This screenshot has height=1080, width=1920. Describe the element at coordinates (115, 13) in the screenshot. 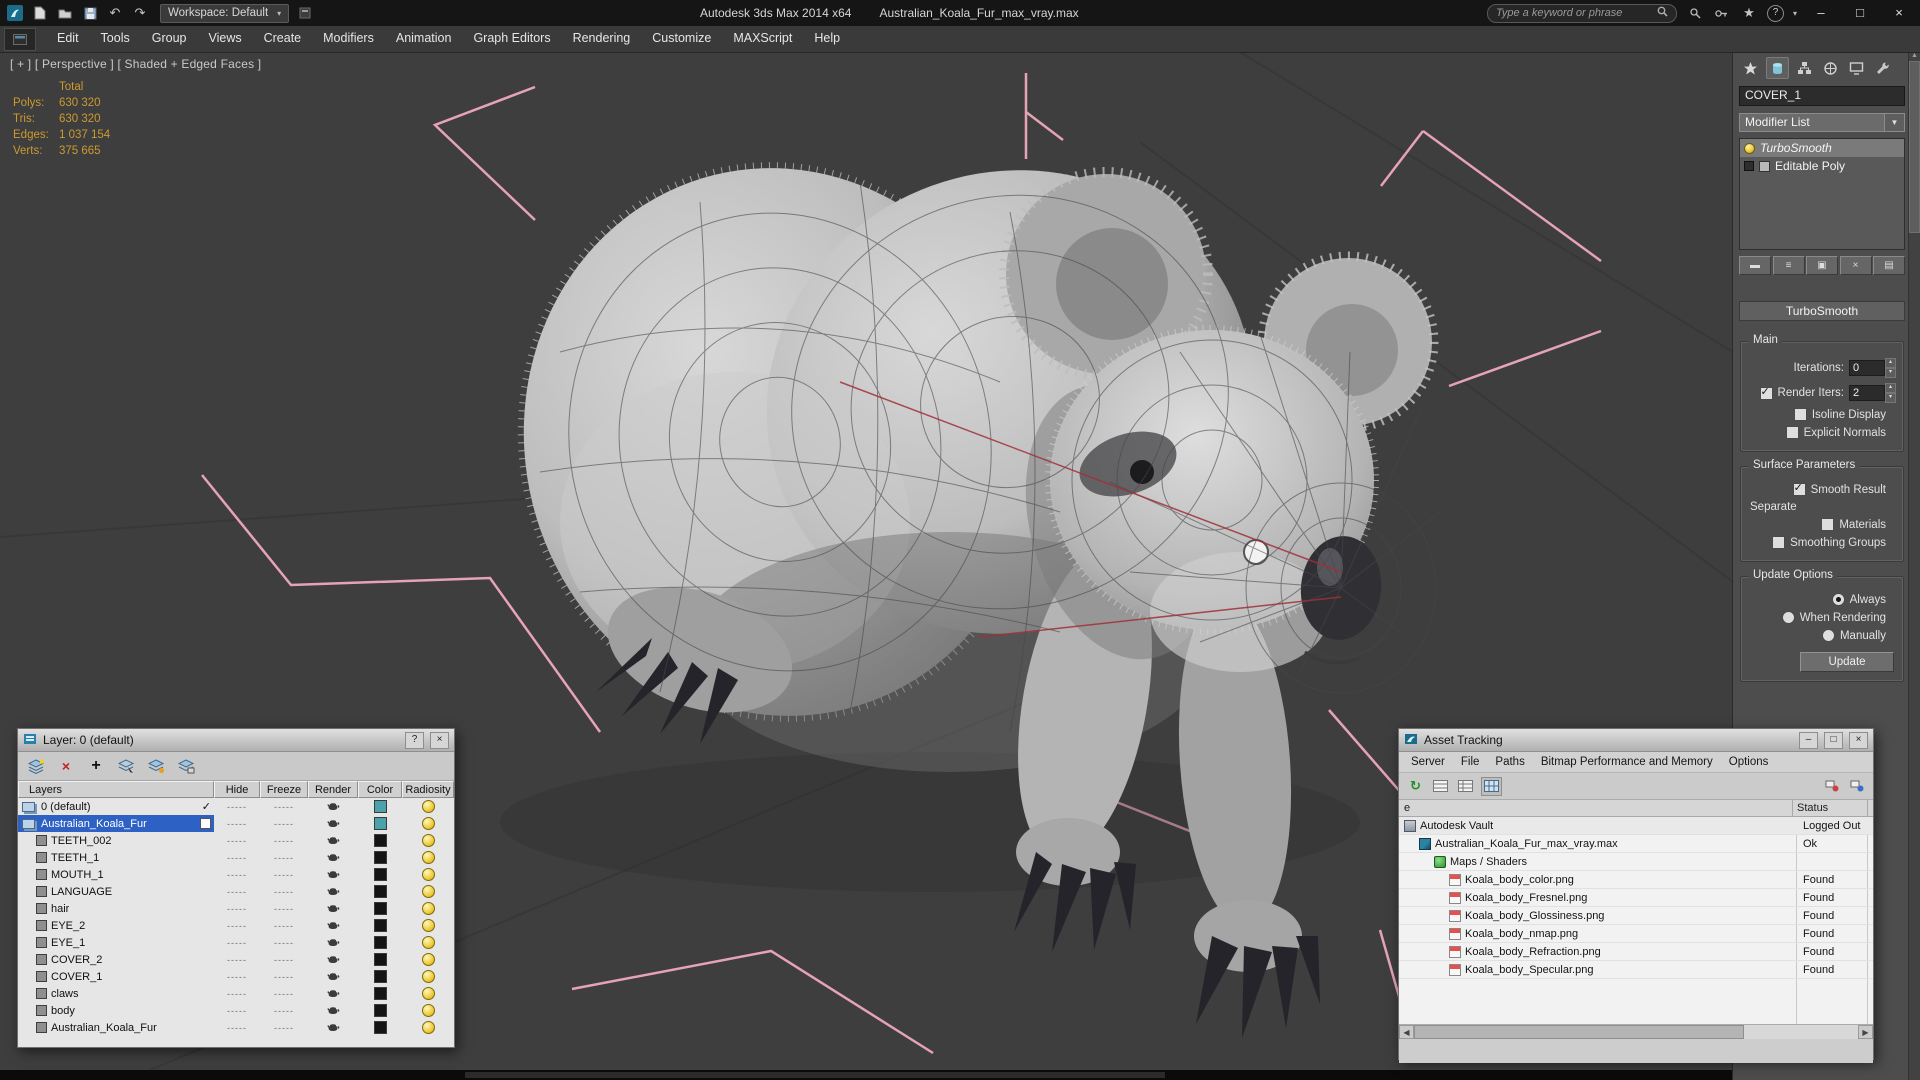

I see `undo-icon: ↶` at that location.